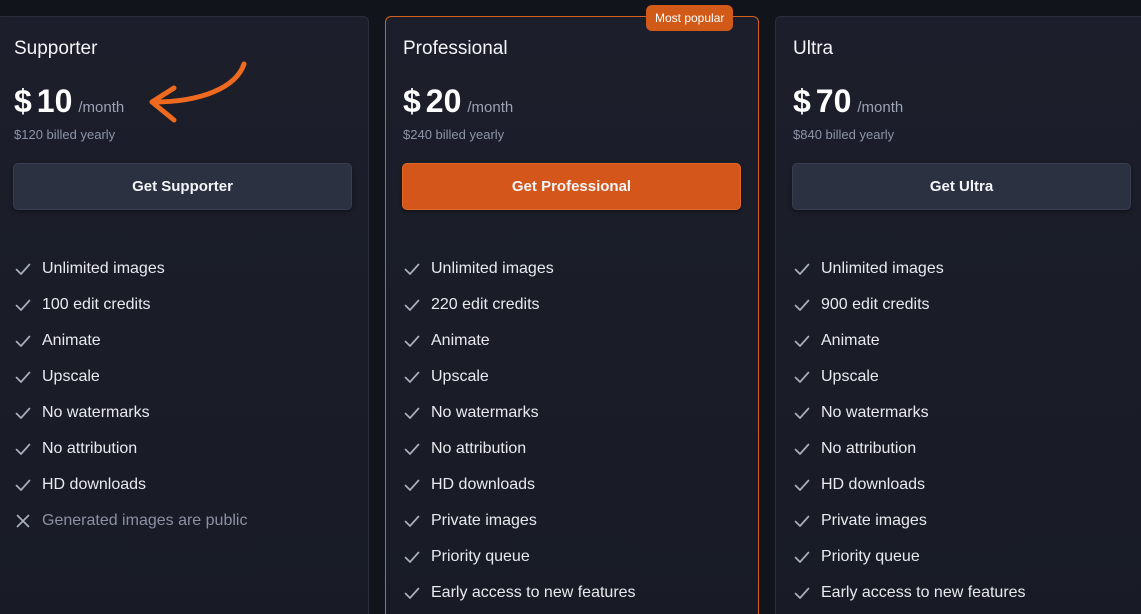 The width and height of the screenshot is (1141, 614). What do you see at coordinates (145, 520) in the screenshot?
I see `feature-text: Generated images are public` at bounding box center [145, 520].